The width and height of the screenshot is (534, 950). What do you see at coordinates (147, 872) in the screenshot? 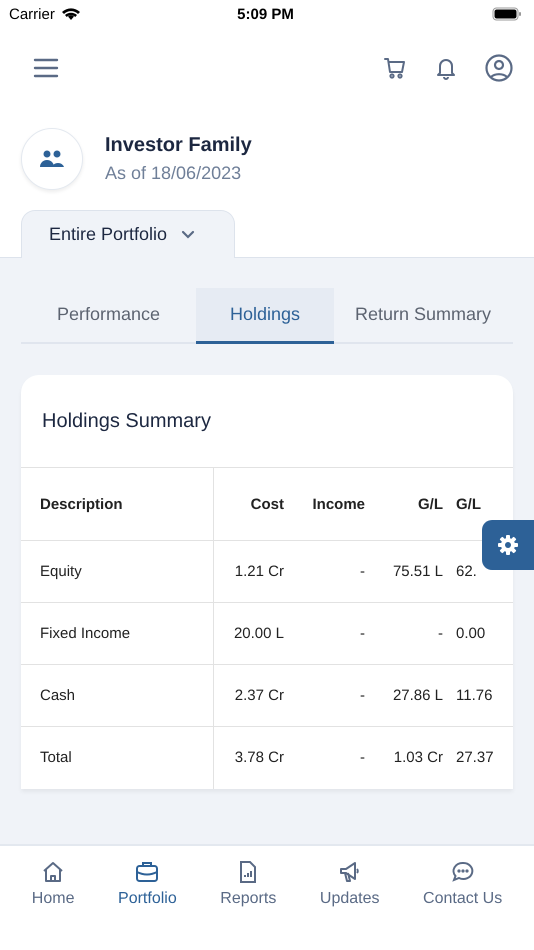
I see `briefcase-icon` at bounding box center [147, 872].